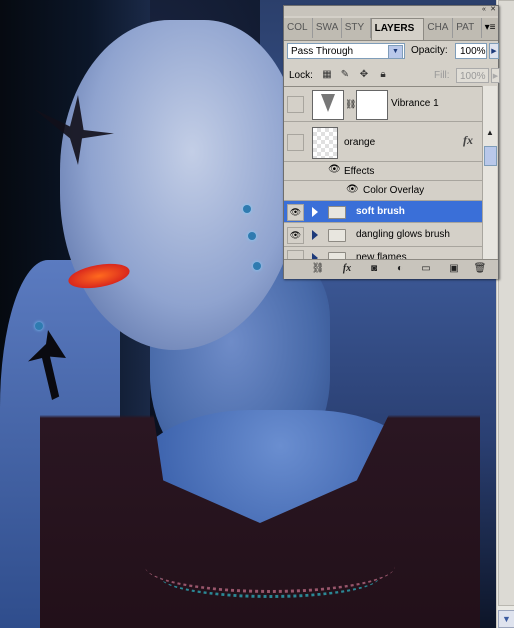 The width and height of the screenshot is (514, 628). What do you see at coordinates (400, 269) in the screenshot?
I see `adjustment-icon: ◐` at bounding box center [400, 269].